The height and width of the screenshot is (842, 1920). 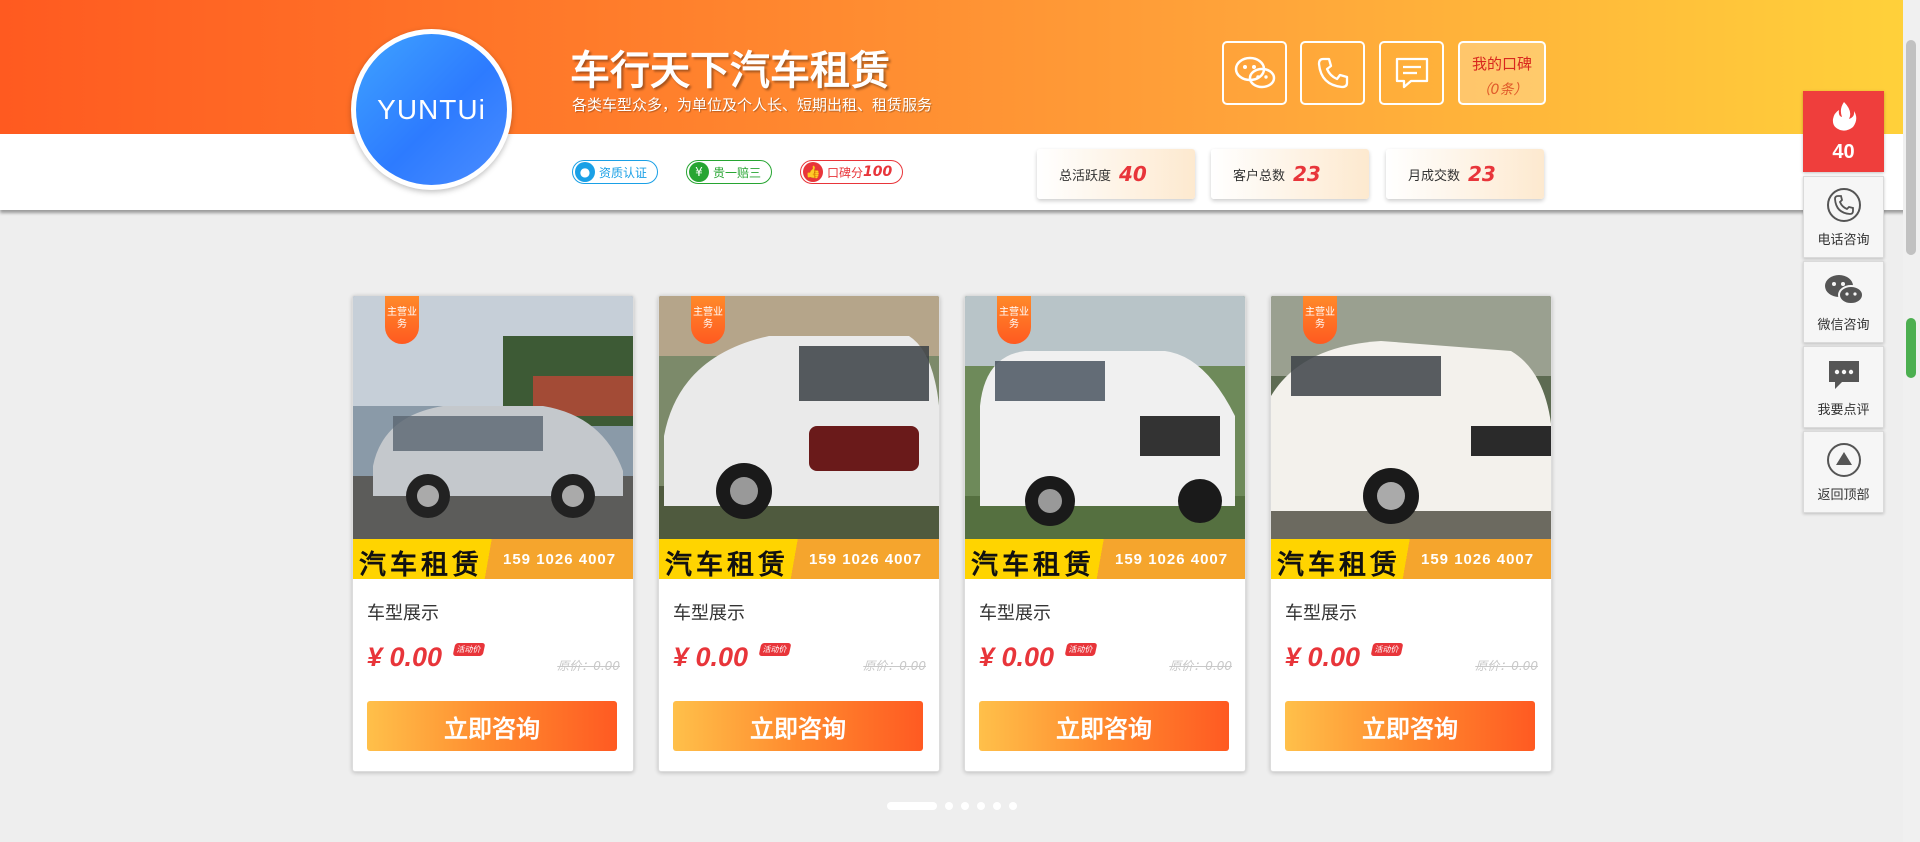 I want to click on carousel-pagination, so click(x=956, y=806).